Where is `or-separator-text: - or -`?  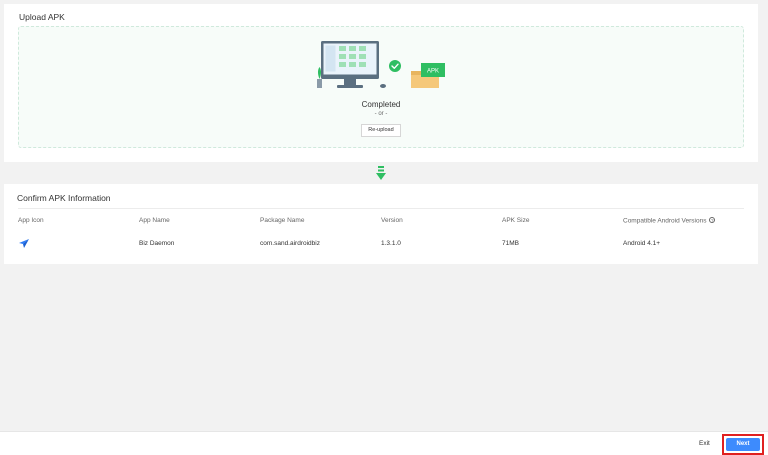 or-separator-text: - or - is located at coordinates (381, 114).